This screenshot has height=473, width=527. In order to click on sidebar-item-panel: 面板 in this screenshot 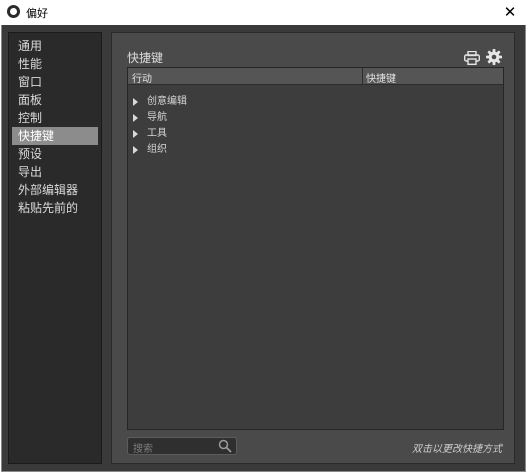, I will do `click(55, 100)`.